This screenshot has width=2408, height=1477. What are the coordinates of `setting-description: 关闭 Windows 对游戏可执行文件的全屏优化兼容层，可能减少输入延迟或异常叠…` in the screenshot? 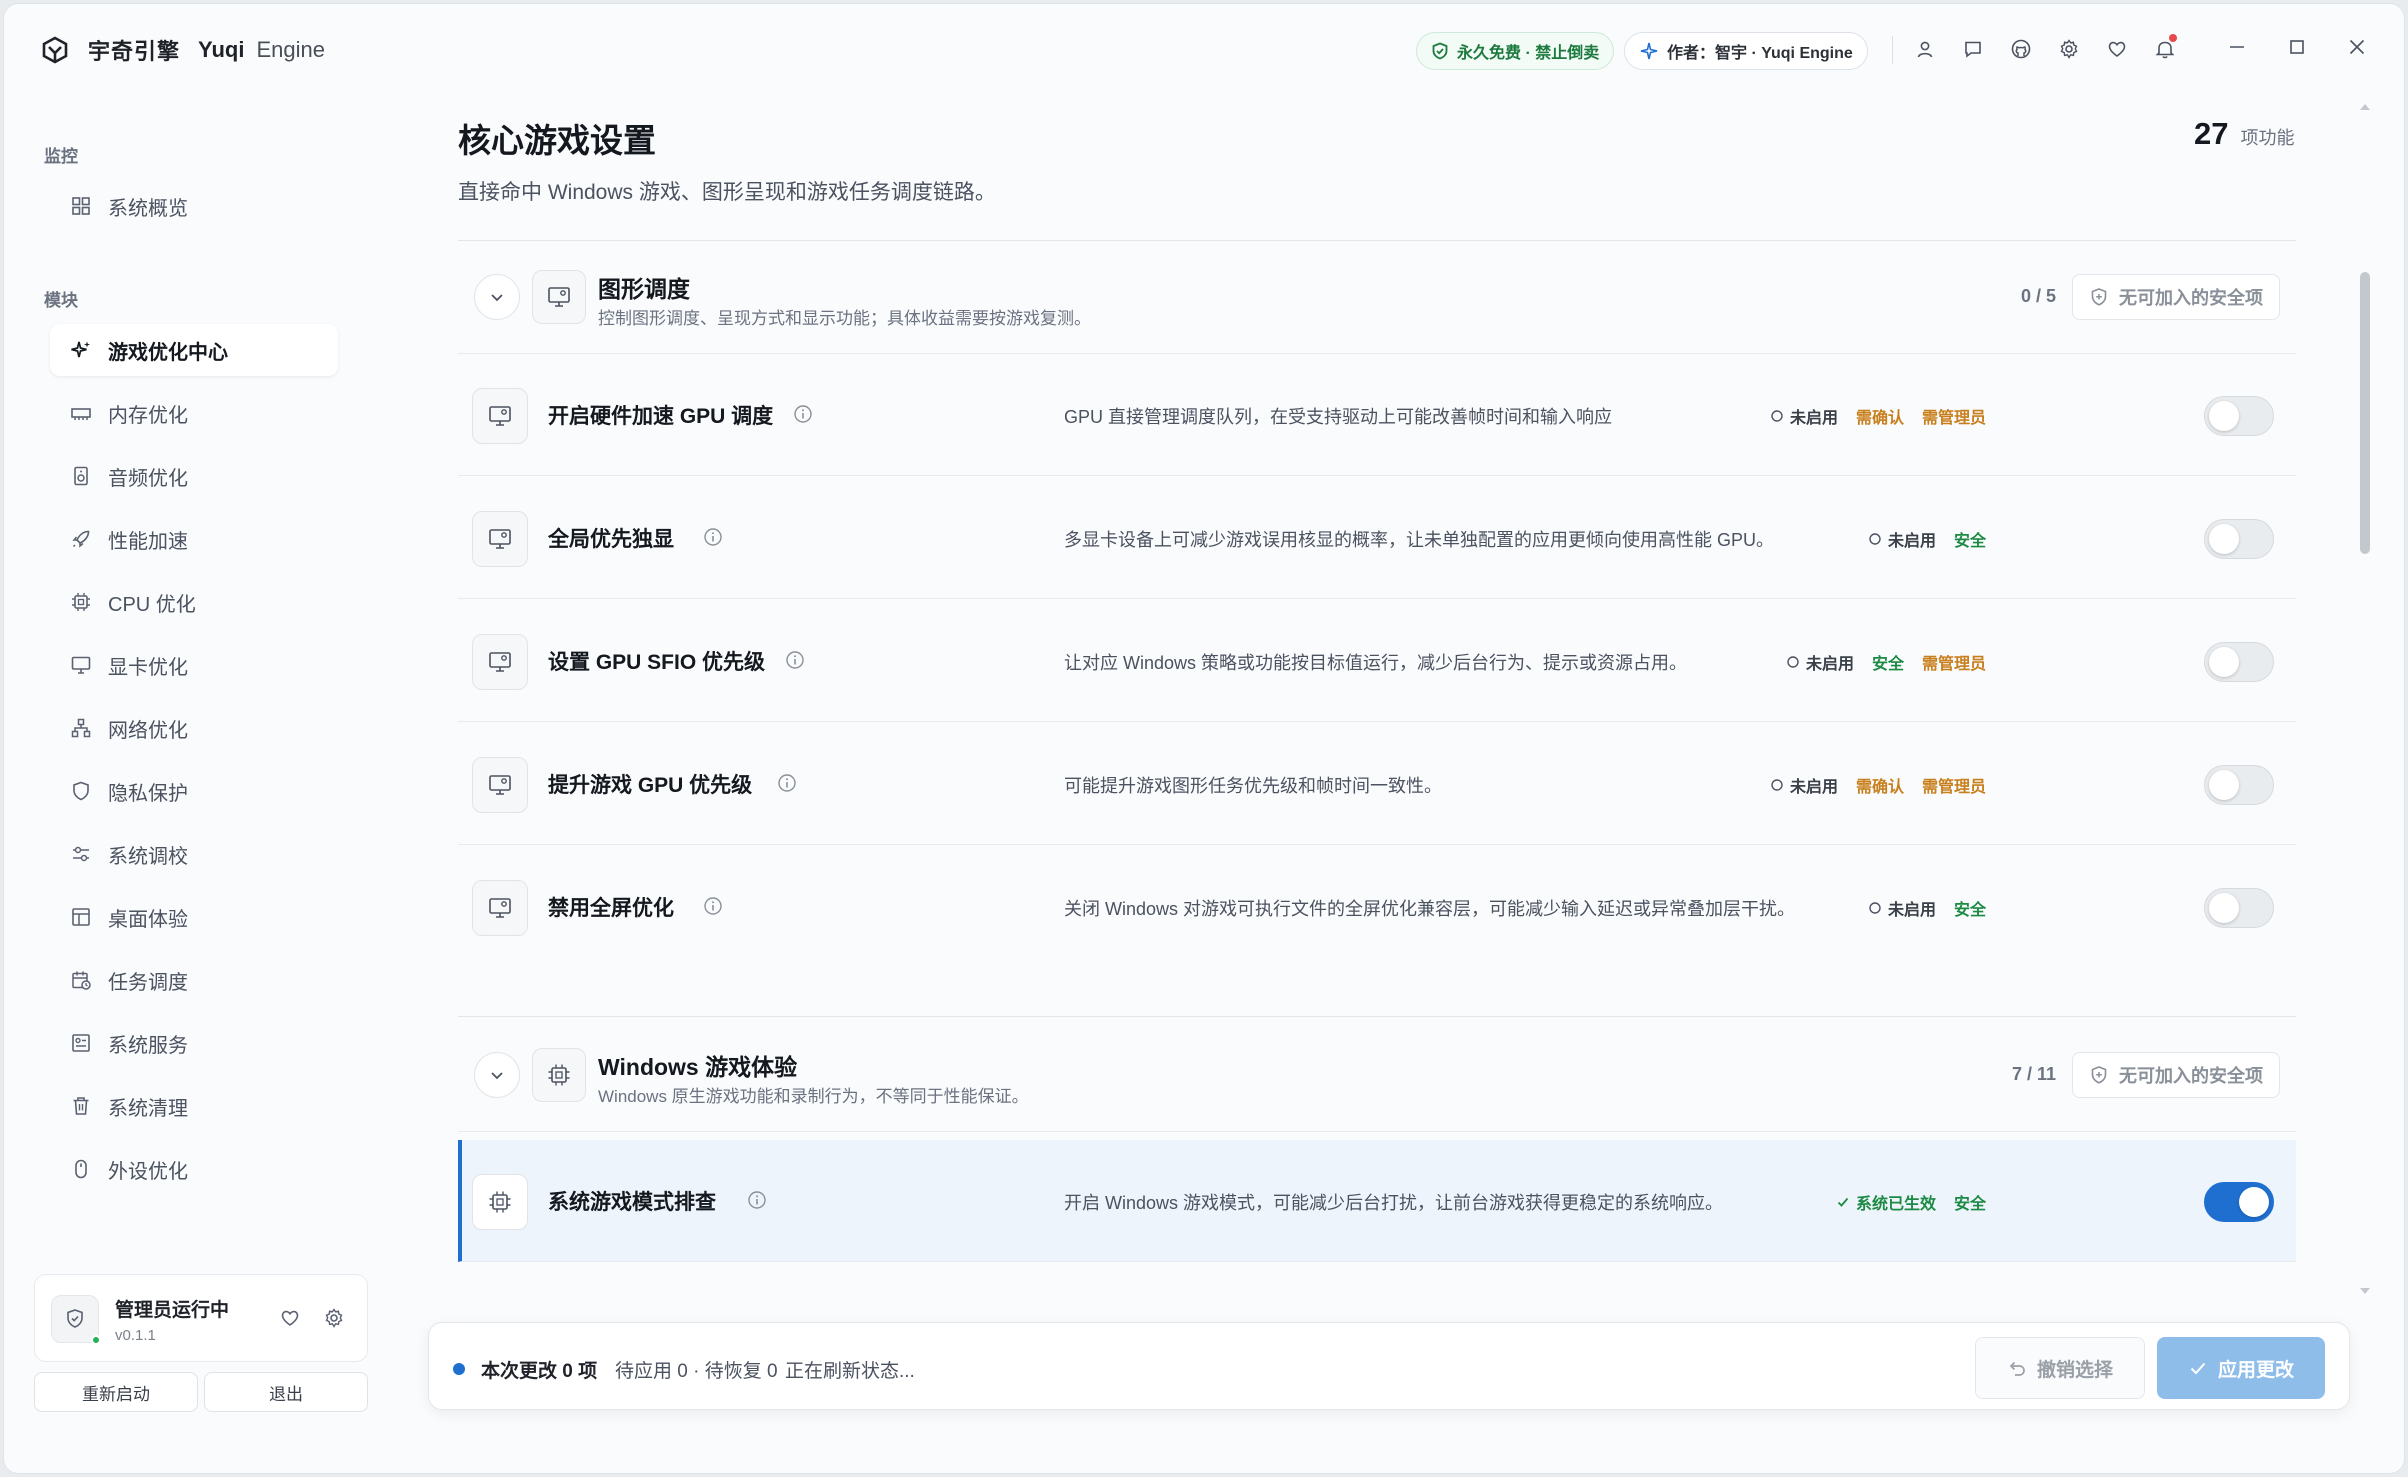 It's located at (1430, 909).